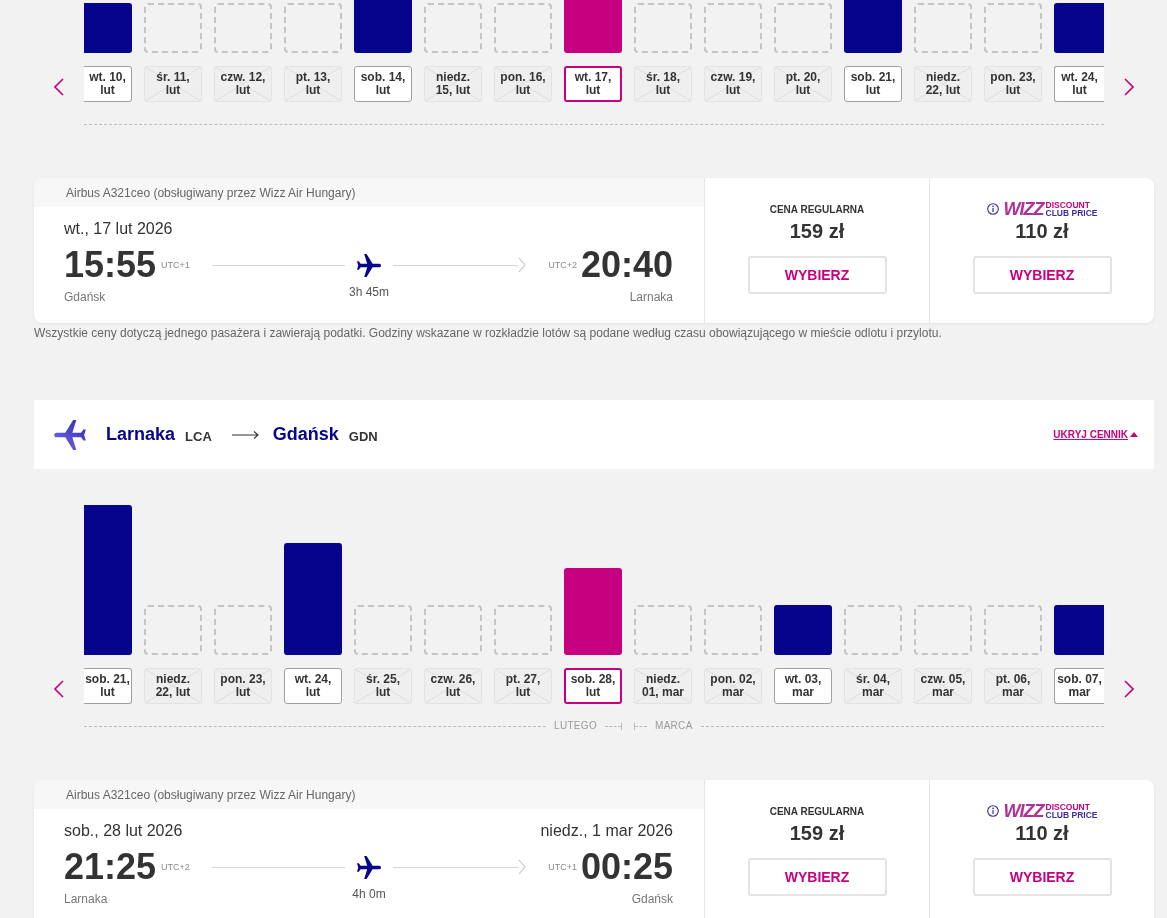 This screenshot has width=1167, height=918. I want to click on date-tab: pt. 20, lut, so click(803, 84).